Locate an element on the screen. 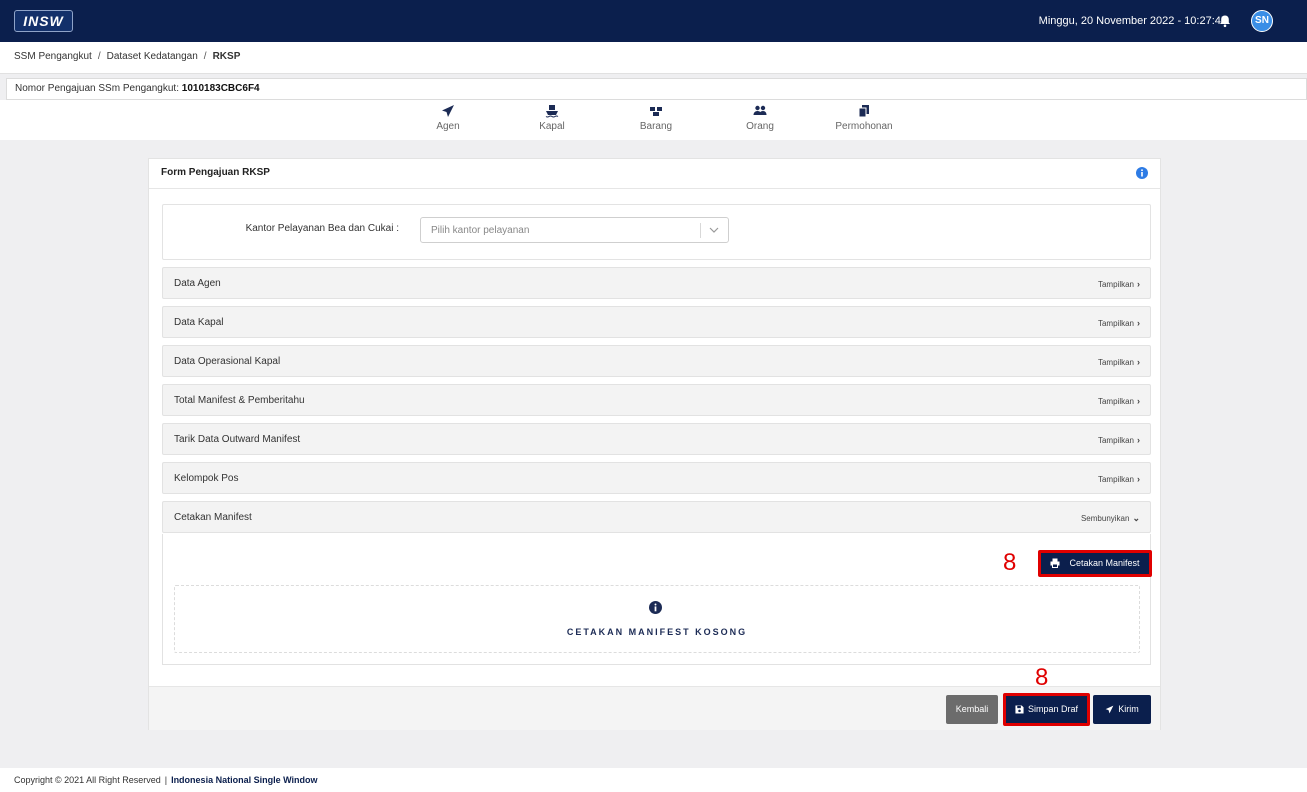 The height and width of the screenshot is (792, 1307). accordion-data-kapal: Data Kapal Tampilkan › is located at coordinates (656, 322).